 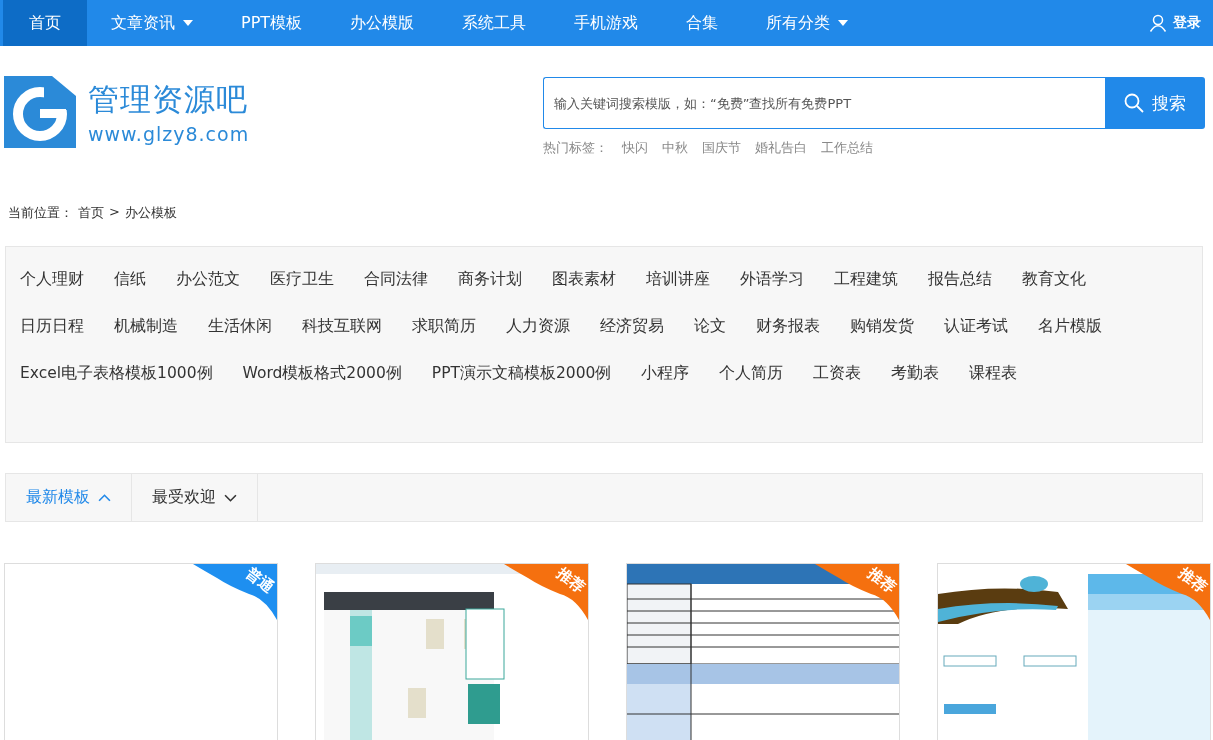 I want to click on category-link: 考勤表, so click(x=915, y=373).